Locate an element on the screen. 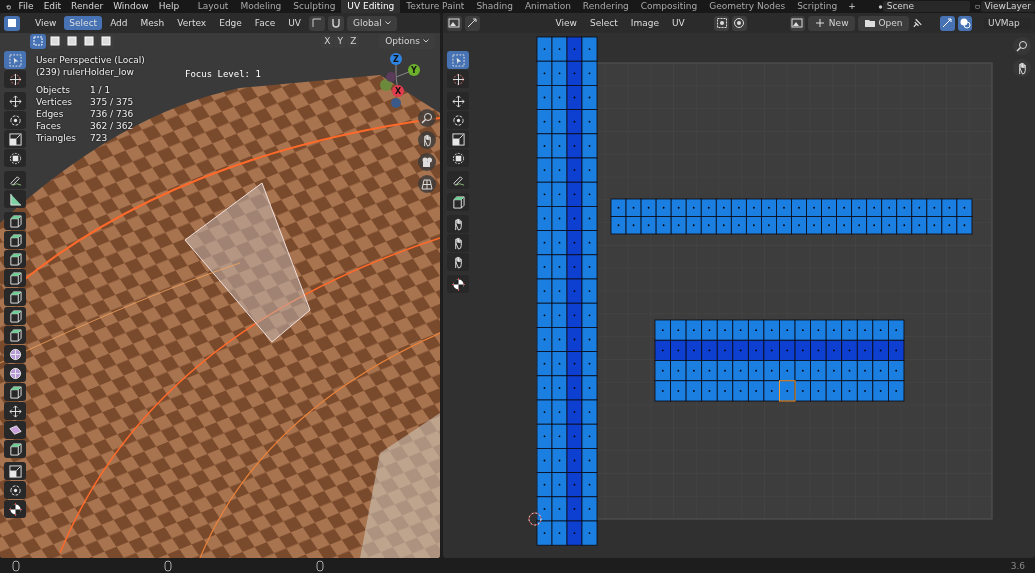 Image resolution: width=1035 pixels, height=573 pixels. overlay-toggle is located at coordinates (965, 23).